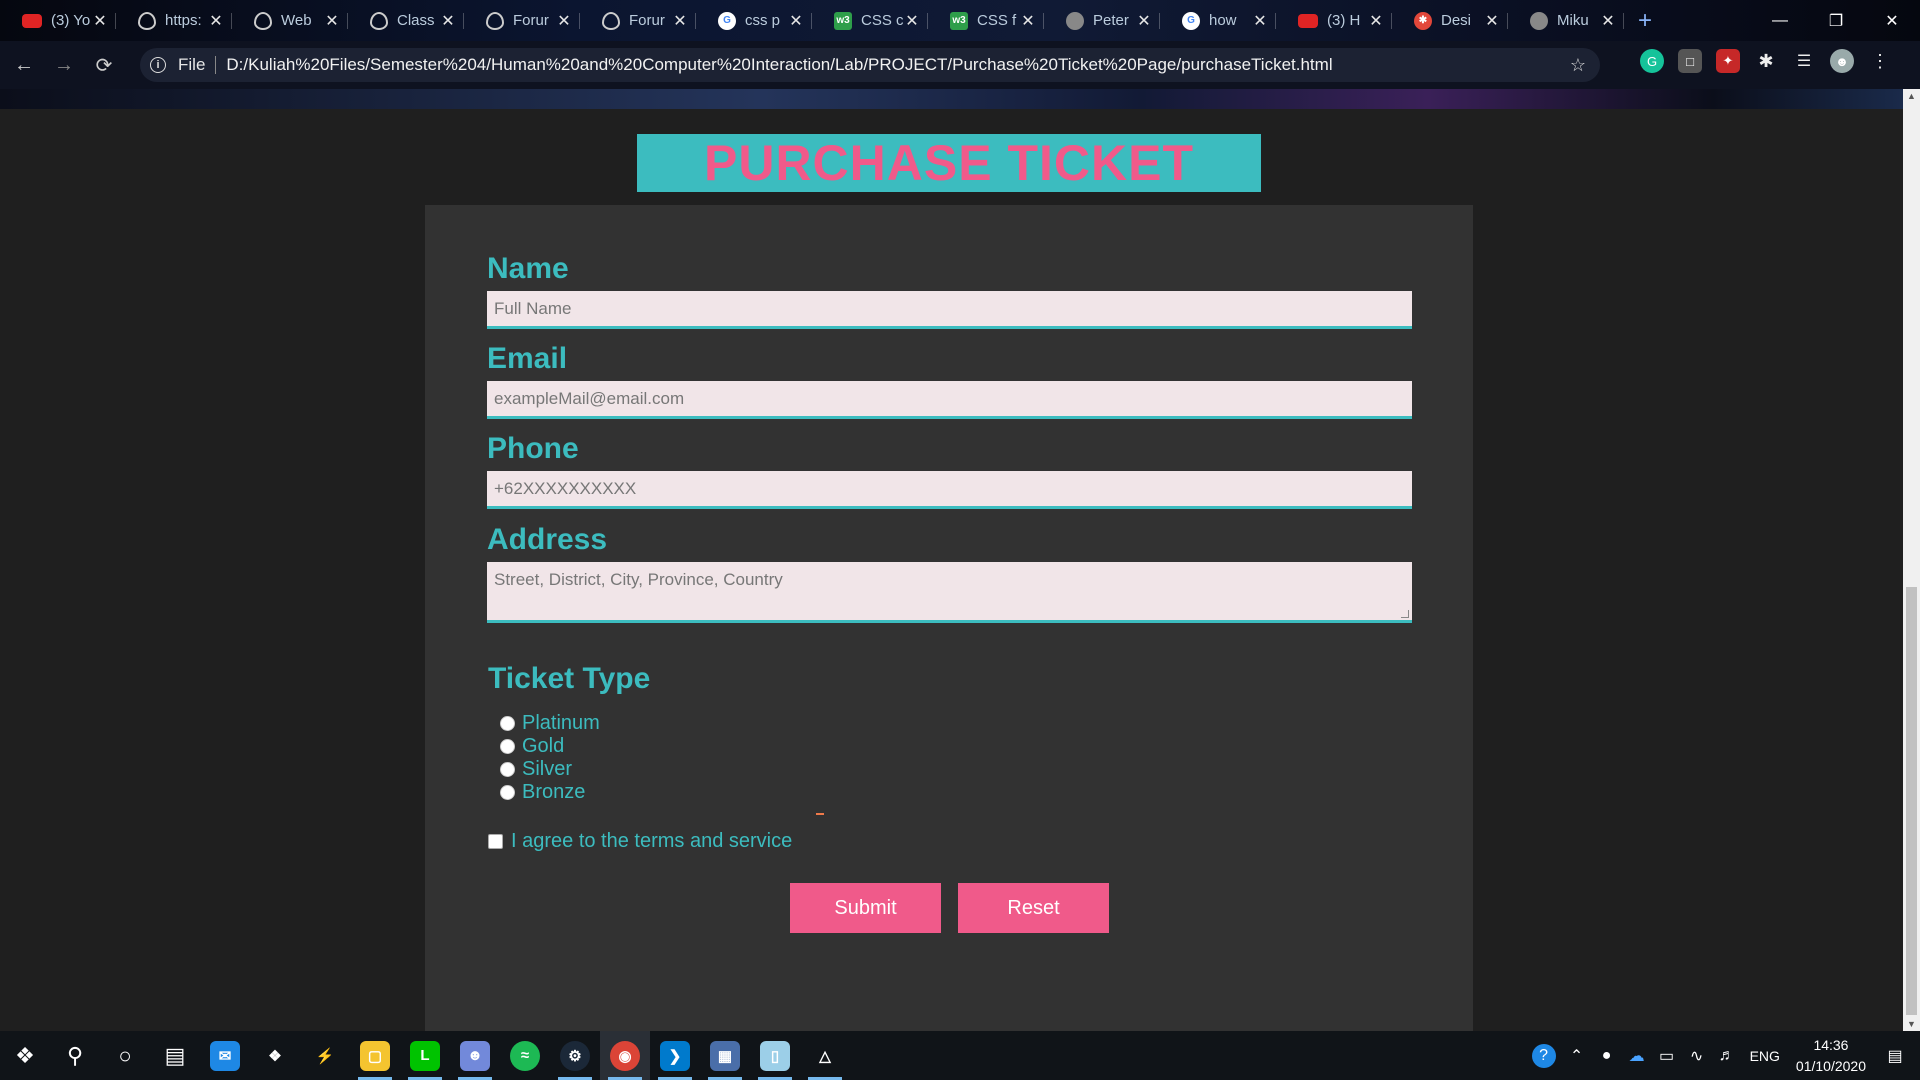 Image resolution: width=1920 pixels, height=1080 pixels. What do you see at coordinates (825, 1055) in the screenshot?
I see `unity-icon: △` at bounding box center [825, 1055].